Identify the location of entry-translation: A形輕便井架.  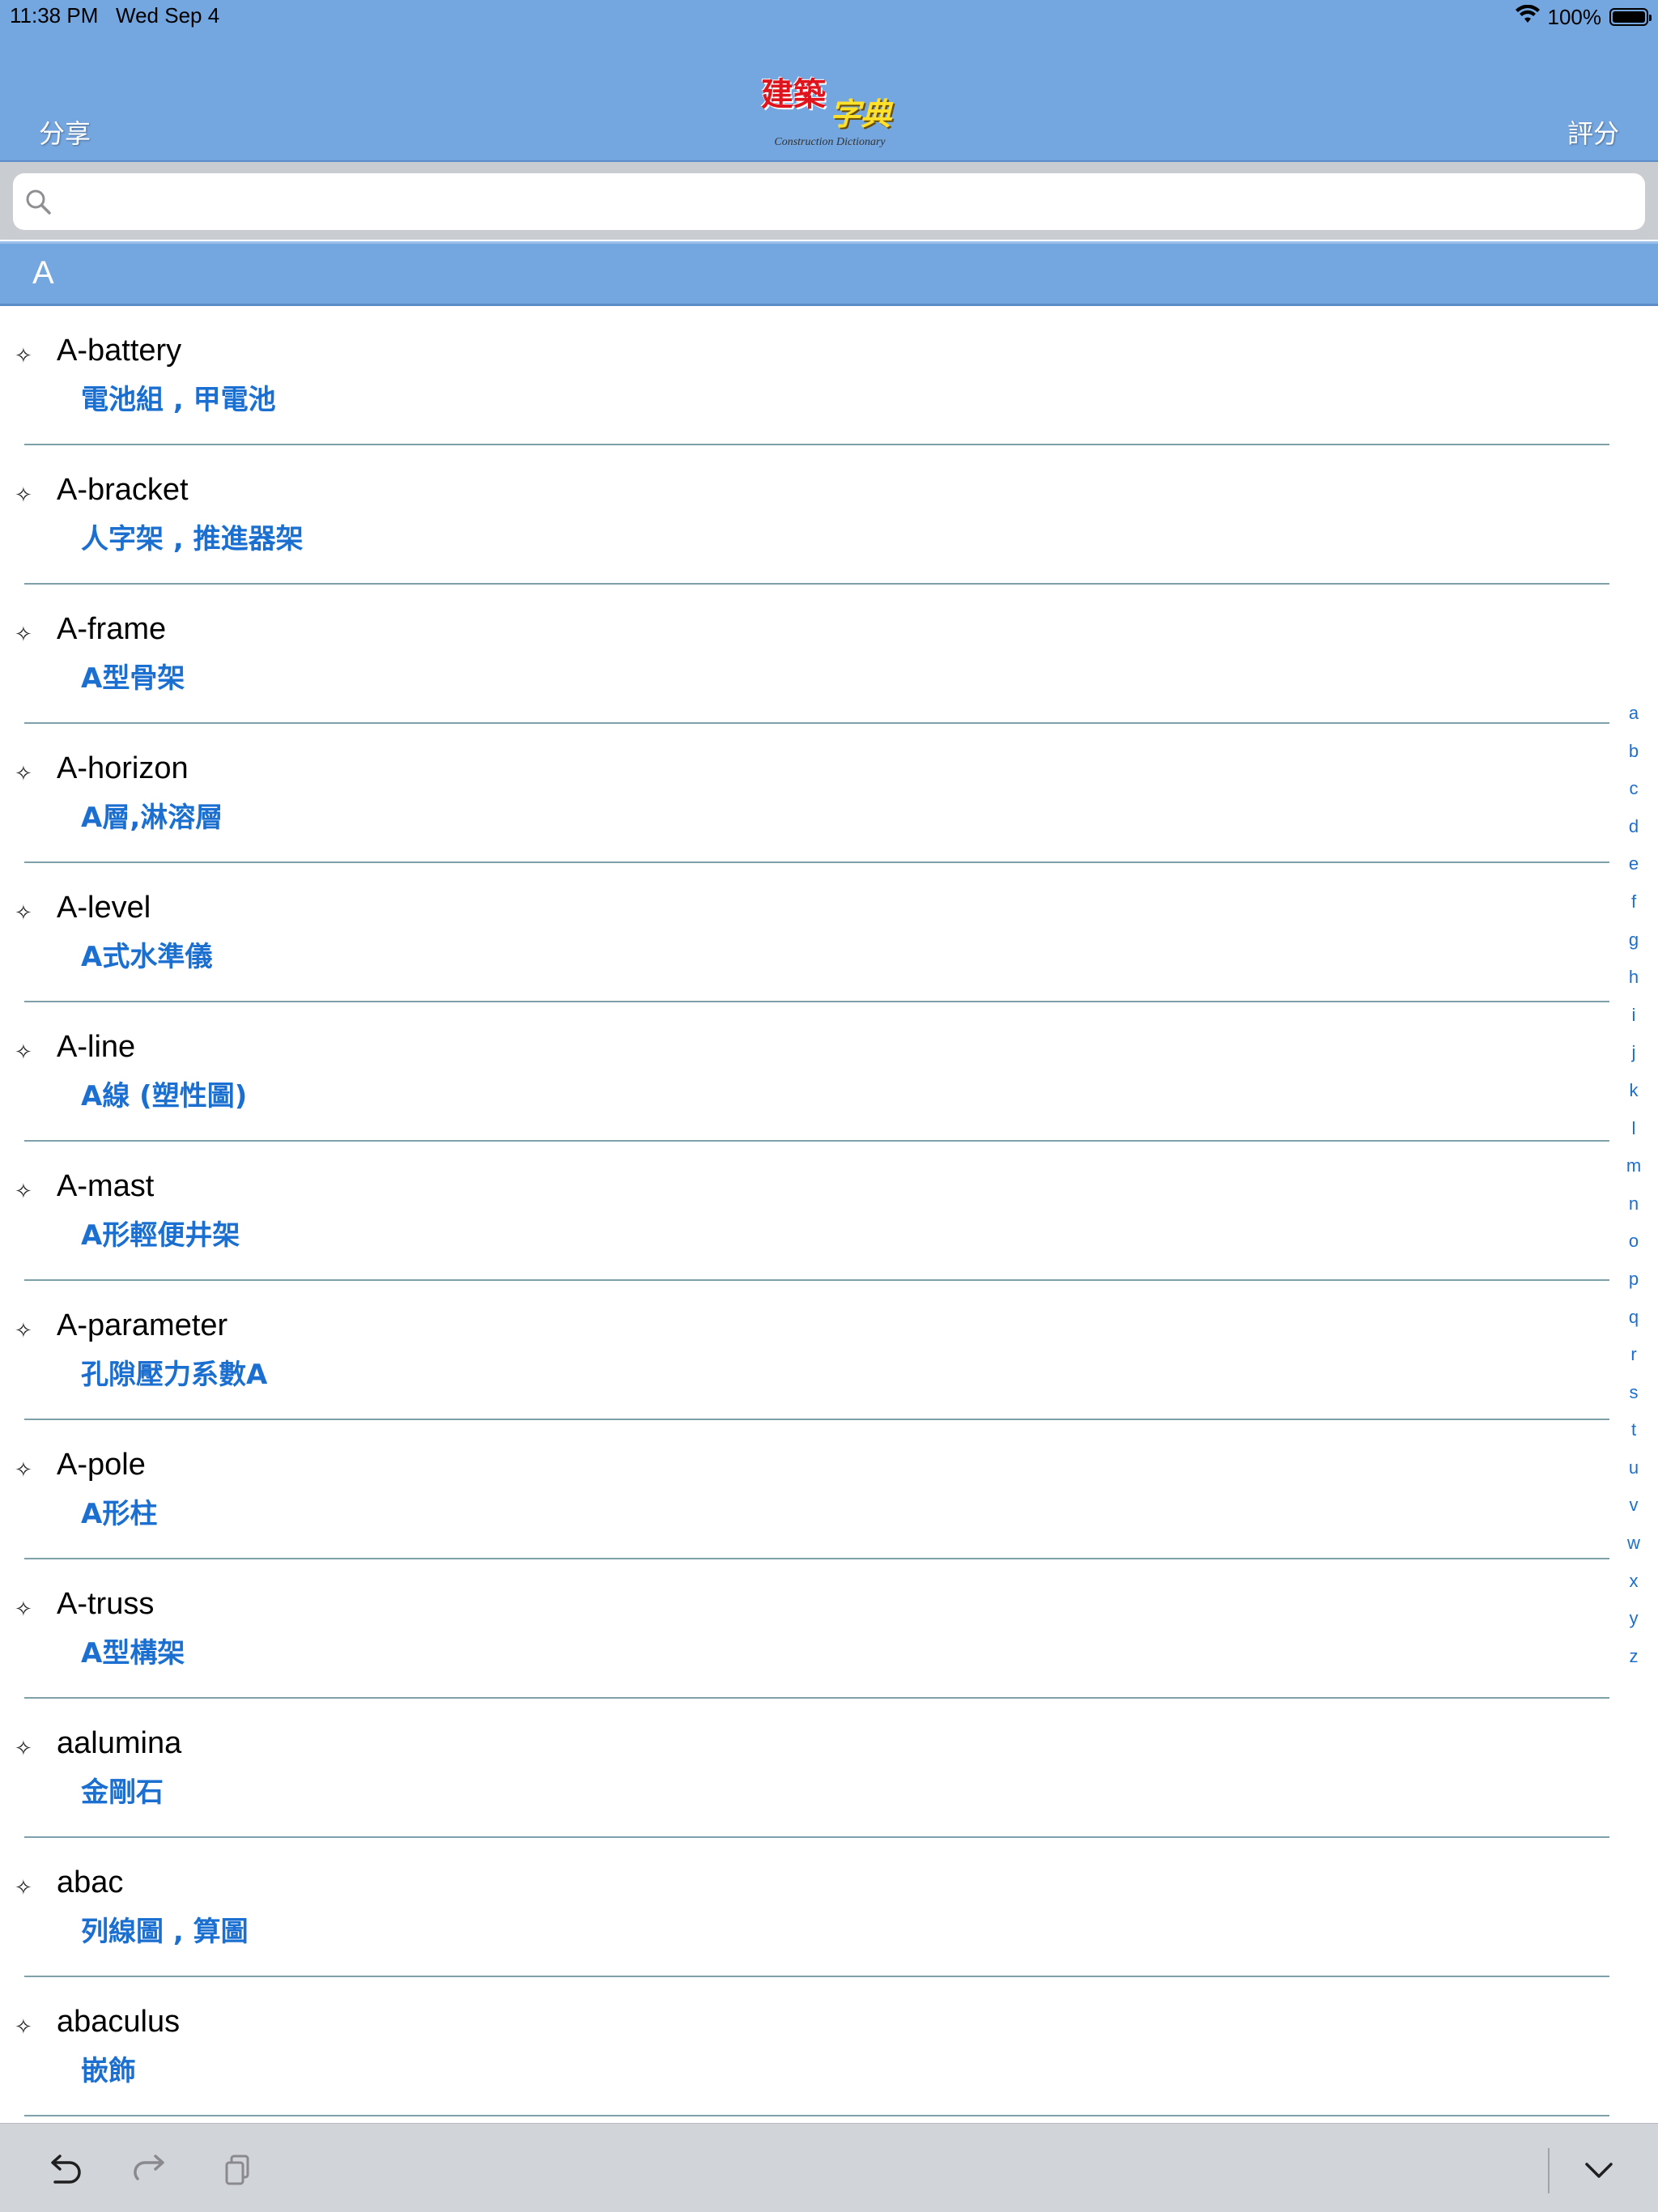
(160, 1236).